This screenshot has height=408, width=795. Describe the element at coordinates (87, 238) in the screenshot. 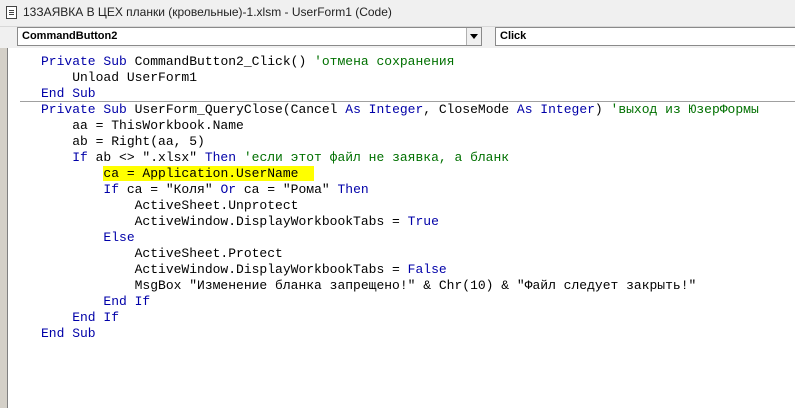

I see `code-line-12: Else` at that location.